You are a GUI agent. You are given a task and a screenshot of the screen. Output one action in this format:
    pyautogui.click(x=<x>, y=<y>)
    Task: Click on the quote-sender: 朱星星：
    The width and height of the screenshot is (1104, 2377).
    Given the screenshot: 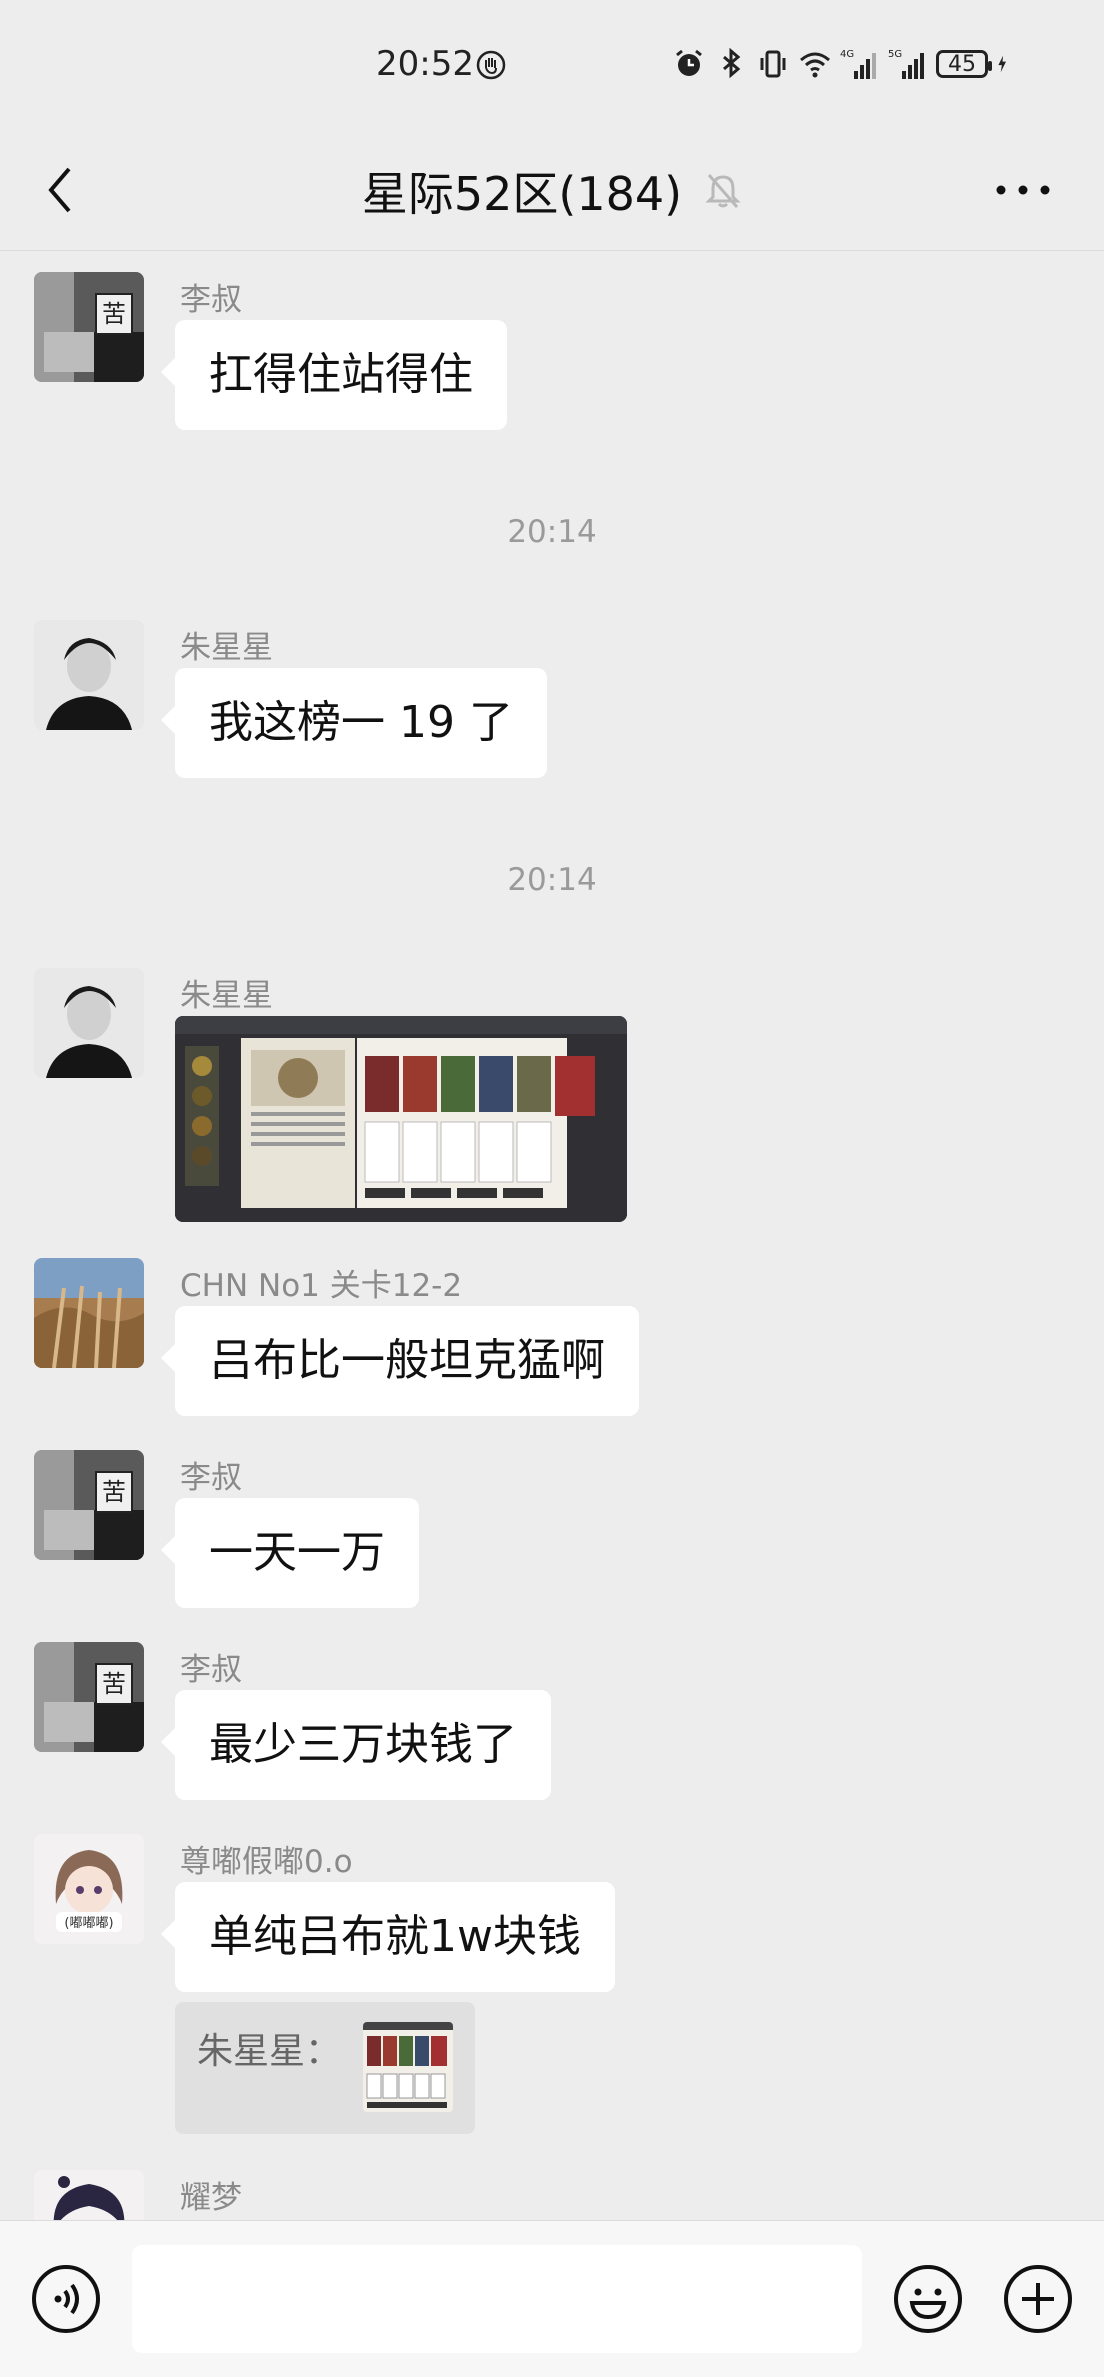 What is the action you would take?
    pyautogui.click(x=269, y=2051)
    